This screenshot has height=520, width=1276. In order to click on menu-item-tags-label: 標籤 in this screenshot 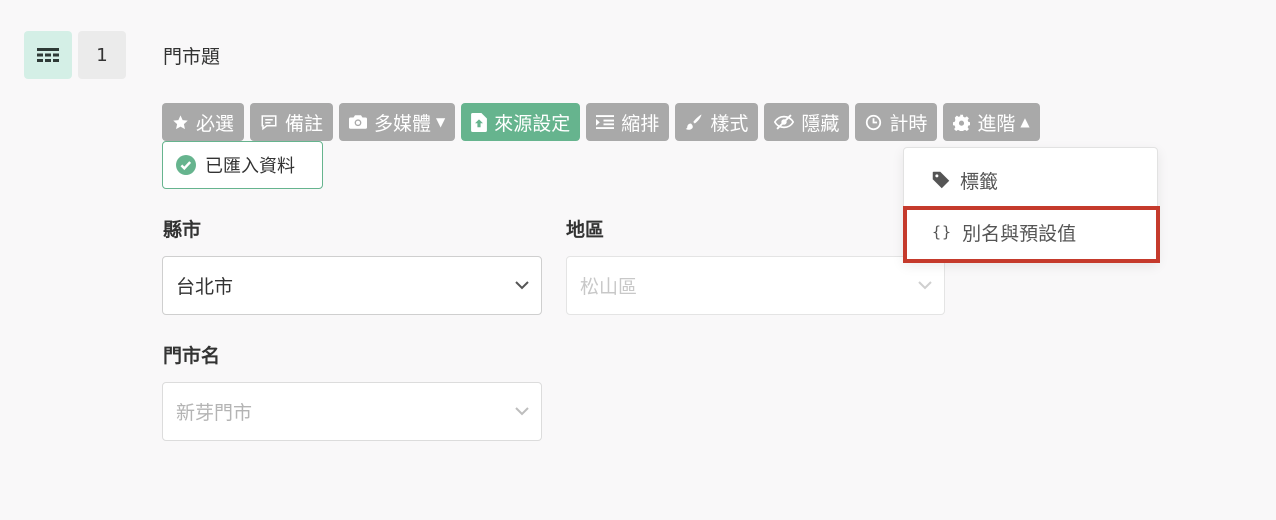, I will do `click(979, 181)`.